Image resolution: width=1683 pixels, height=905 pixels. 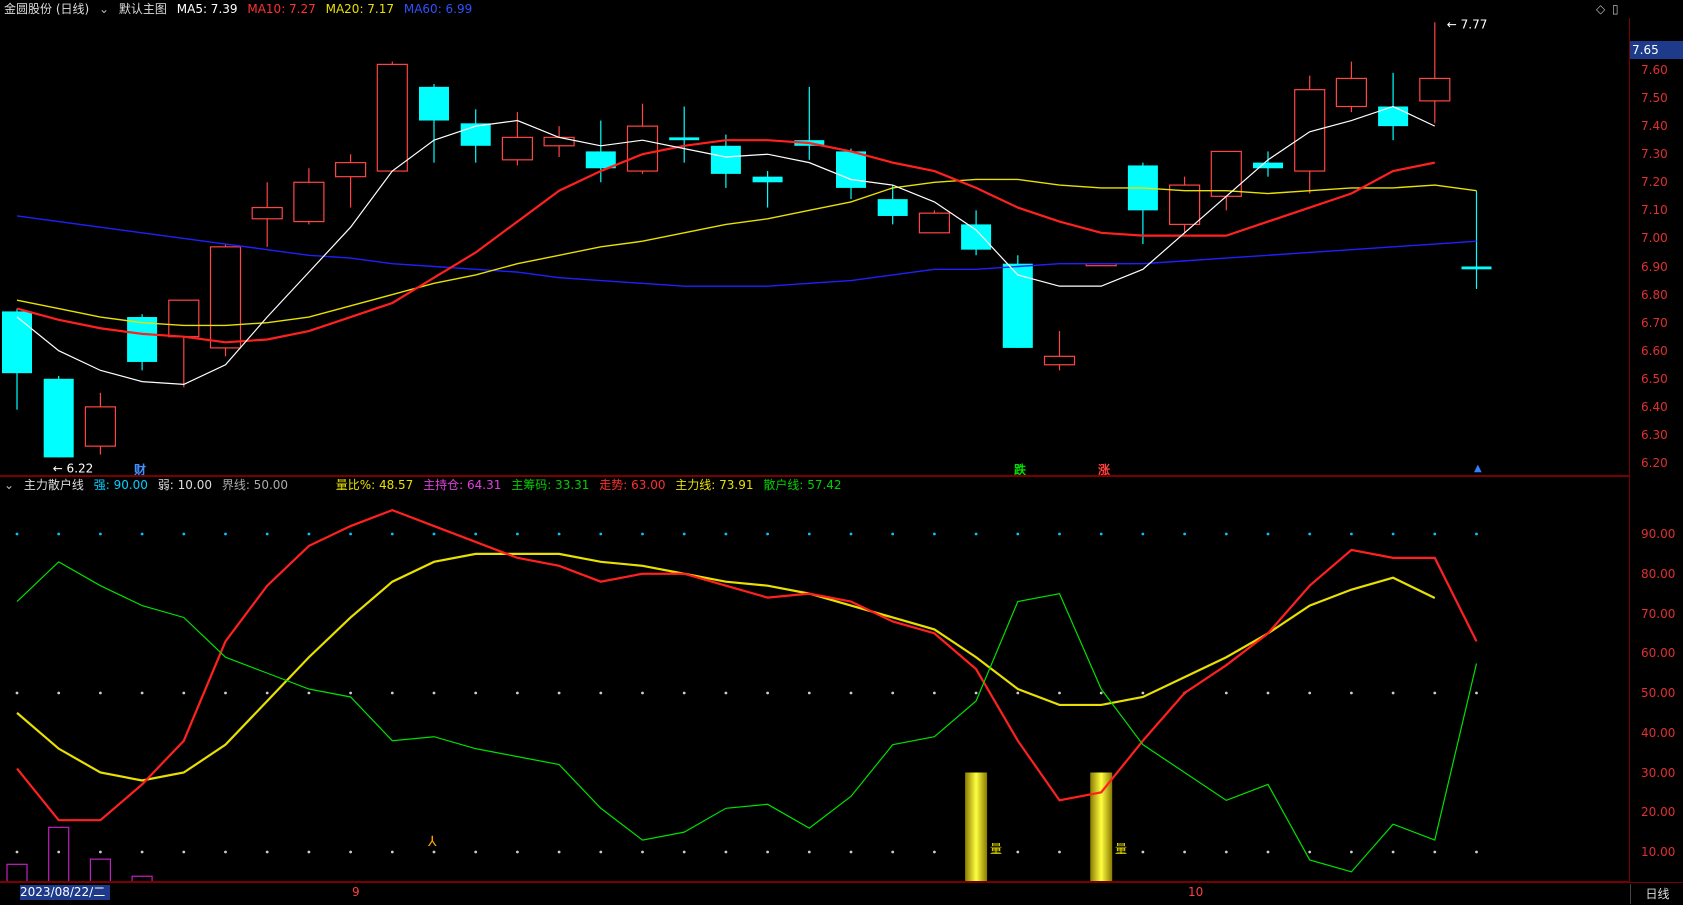 What do you see at coordinates (1615, 9) in the screenshot?
I see `menu-icon: ▯` at bounding box center [1615, 9].